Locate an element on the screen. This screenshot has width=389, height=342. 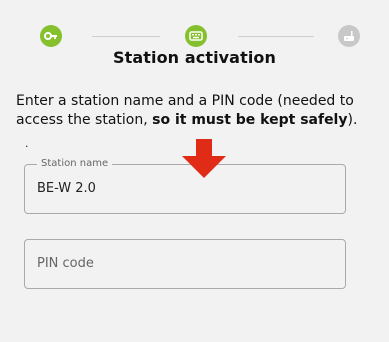
keyboard-icon is located at coordinates (196, 36).